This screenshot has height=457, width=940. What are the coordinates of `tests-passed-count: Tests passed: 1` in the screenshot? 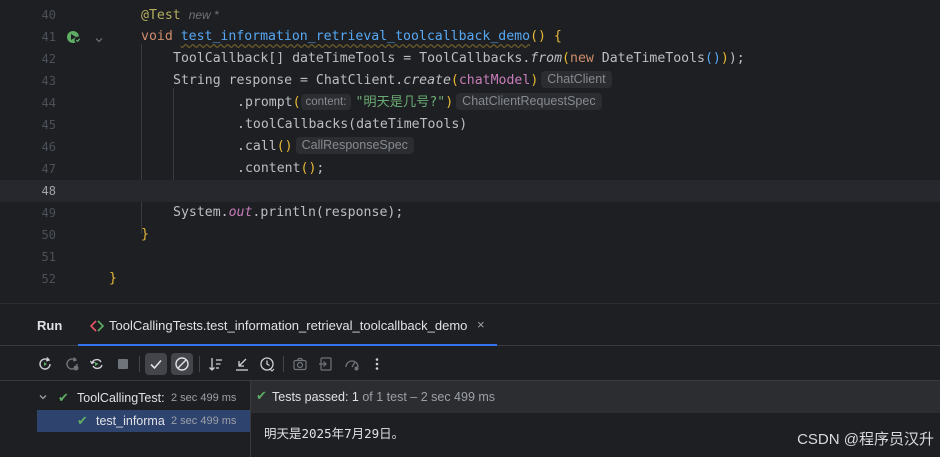 It's located at (315, 397).